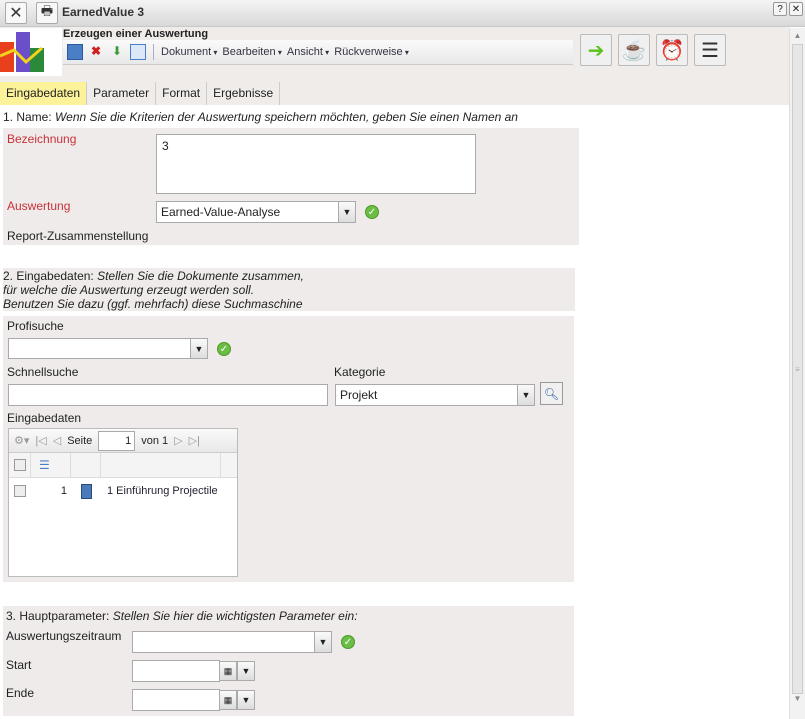  I want to click on kategorie-value: Projekt, so click(359, 395).